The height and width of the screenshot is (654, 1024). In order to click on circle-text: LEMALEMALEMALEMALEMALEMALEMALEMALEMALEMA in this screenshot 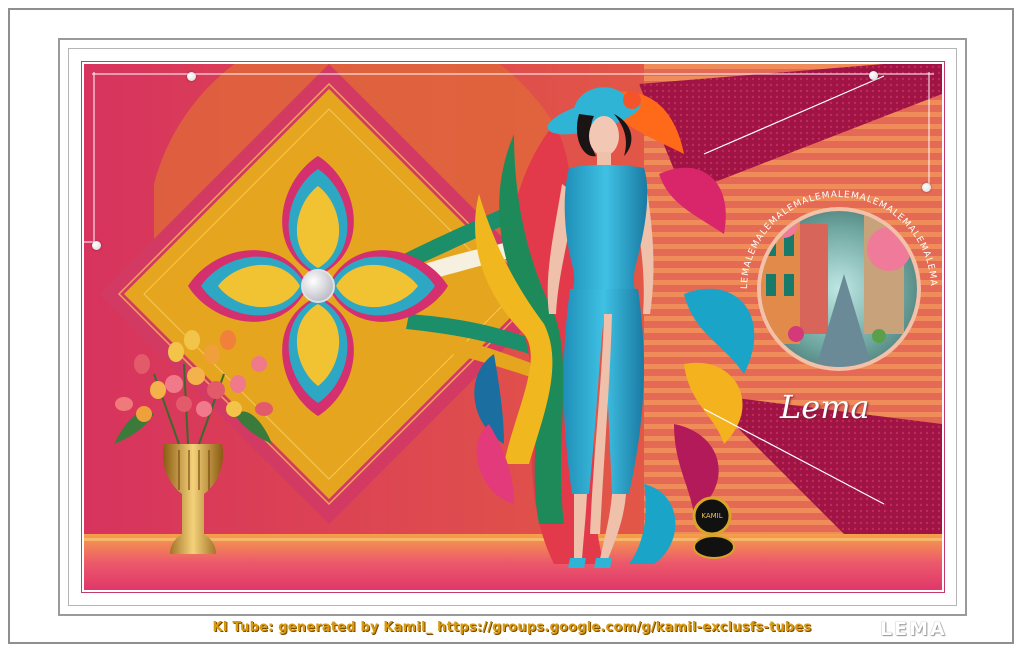, I will do `click(839, 239)`.